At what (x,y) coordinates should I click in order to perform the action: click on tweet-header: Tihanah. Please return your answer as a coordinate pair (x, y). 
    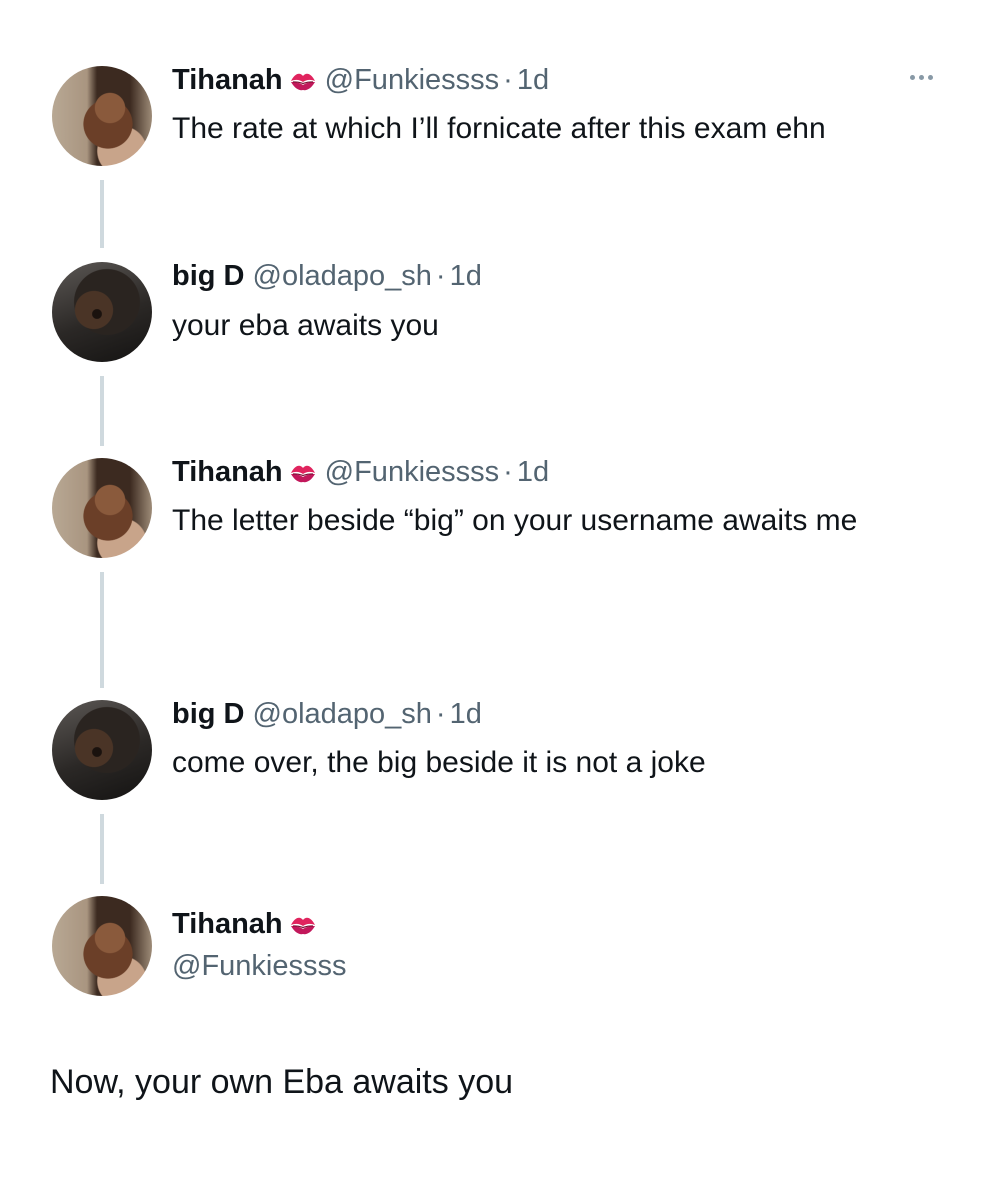
    Looking at the image, I should click on (244, 924).